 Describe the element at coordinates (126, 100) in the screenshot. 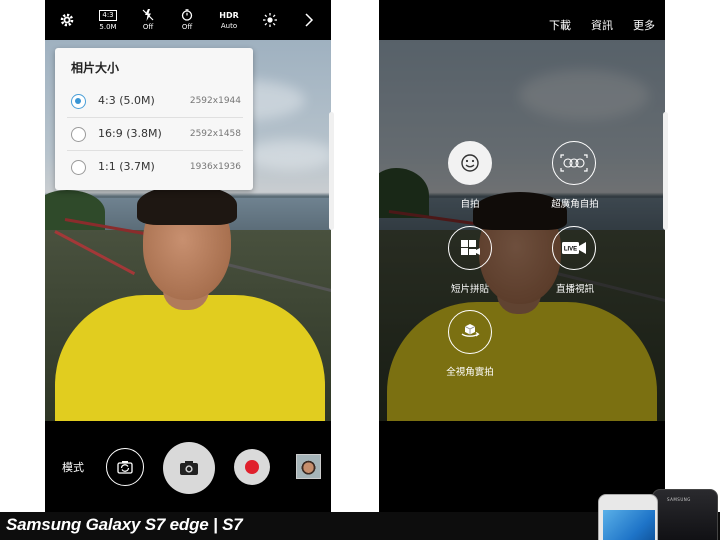

I see `option-label: 4:3 (5.0M)` at that location.